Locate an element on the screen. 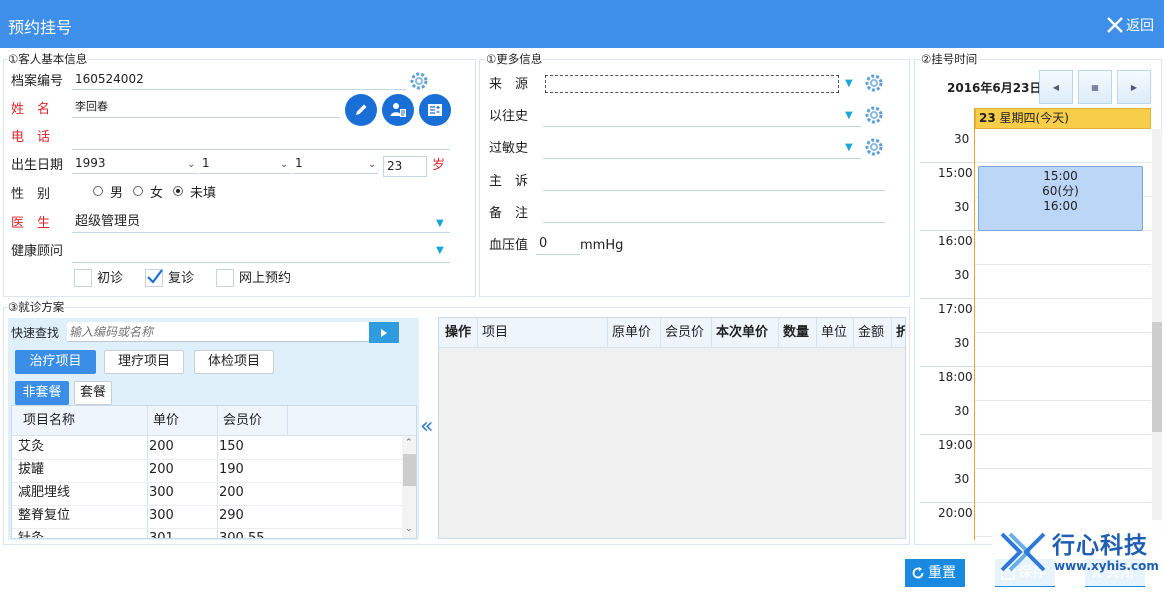  member-card-button is located at coordinates (398, 110).